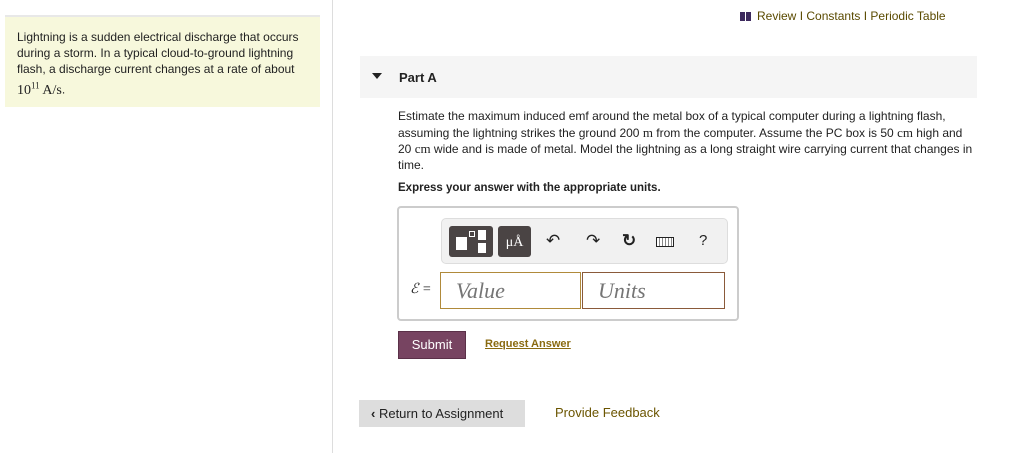 Image resolution: width=1024 pixels, height=453 pixels. I want to click on part-a-header: Part A, so click(668, 77).